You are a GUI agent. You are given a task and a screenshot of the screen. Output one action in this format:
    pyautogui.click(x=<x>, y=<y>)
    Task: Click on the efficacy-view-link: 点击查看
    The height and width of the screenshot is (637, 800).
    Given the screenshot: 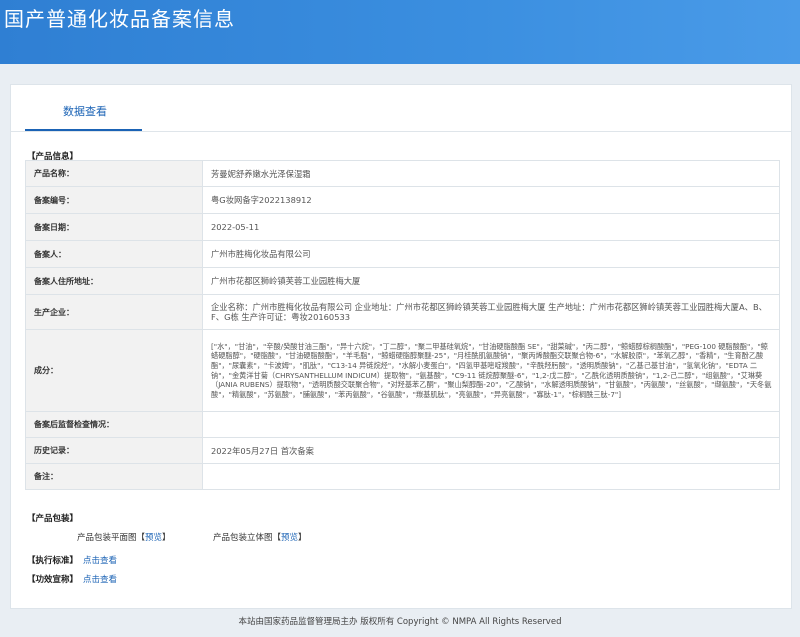 What is the action you would take?
    pyautogui.click(x=100, y=580)
    